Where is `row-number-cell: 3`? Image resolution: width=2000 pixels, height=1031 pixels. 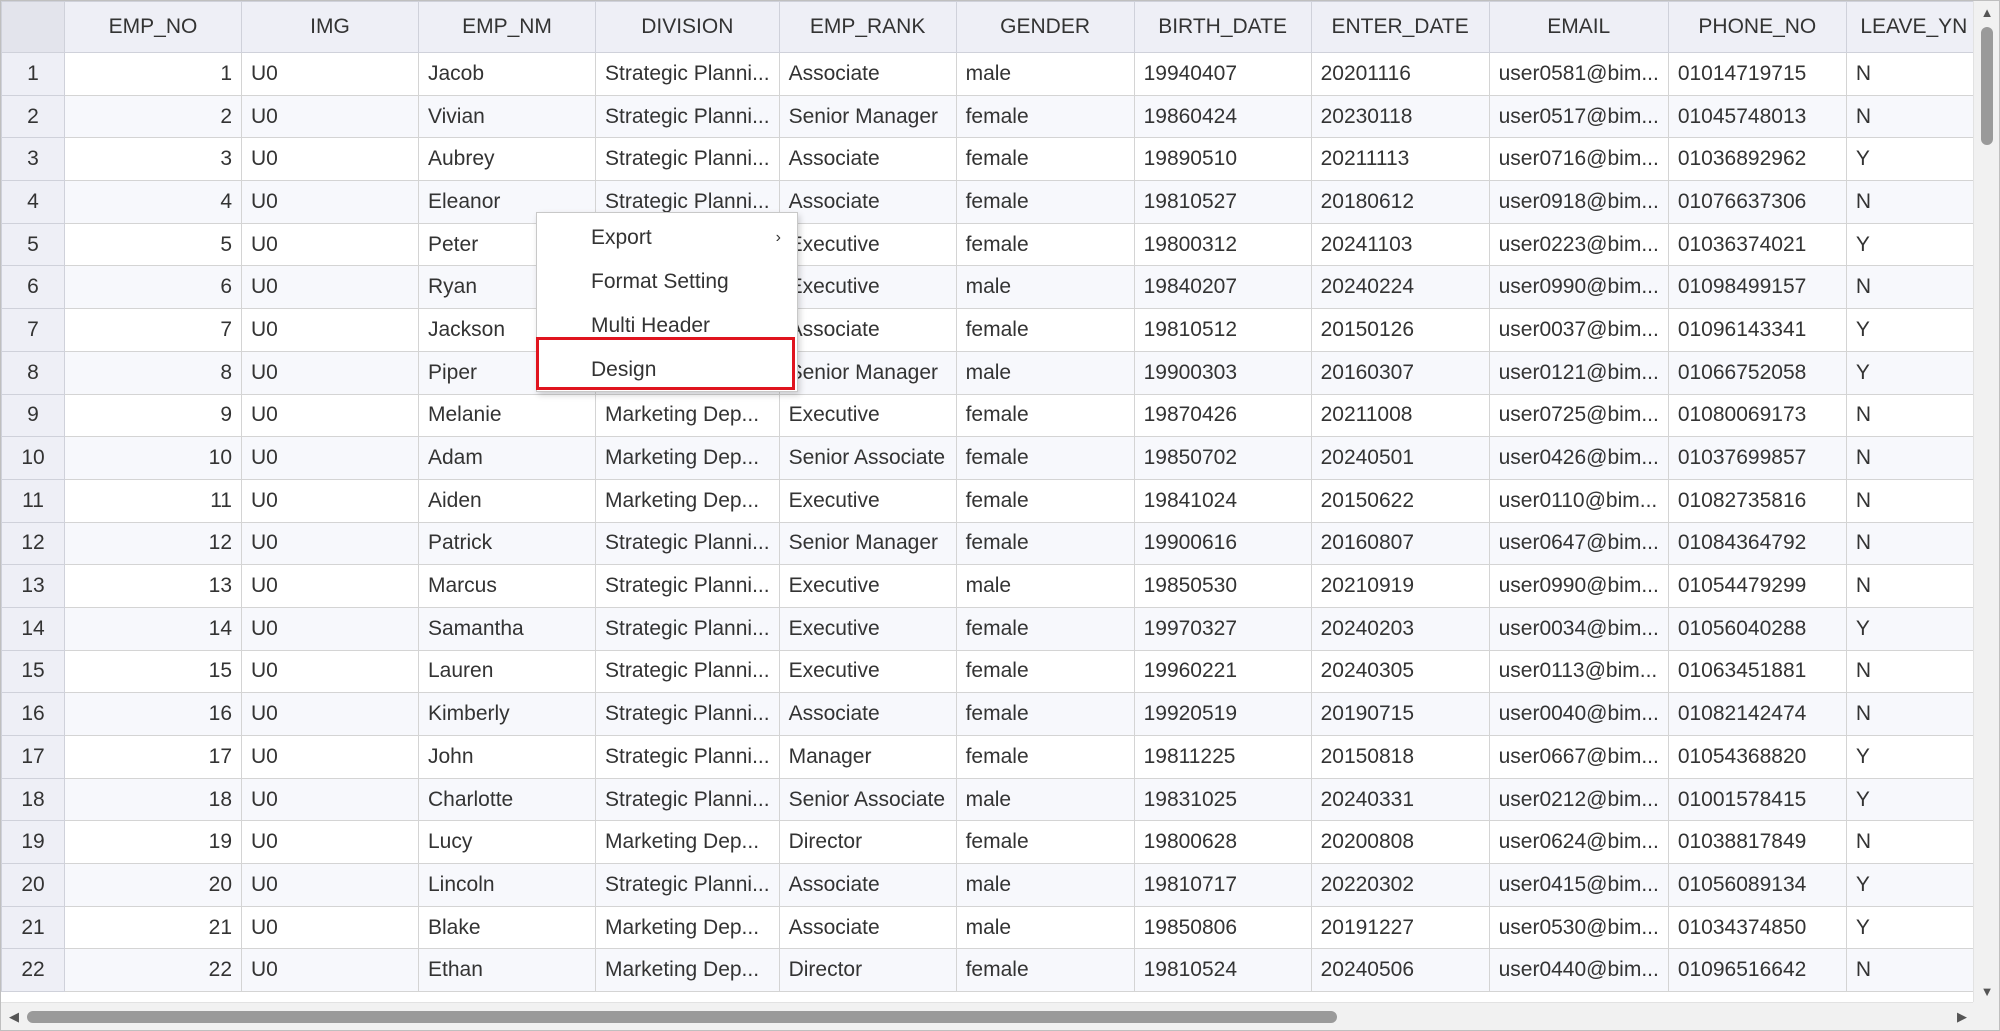
row-number-cell: 3 is located at coordinates (33, 159).